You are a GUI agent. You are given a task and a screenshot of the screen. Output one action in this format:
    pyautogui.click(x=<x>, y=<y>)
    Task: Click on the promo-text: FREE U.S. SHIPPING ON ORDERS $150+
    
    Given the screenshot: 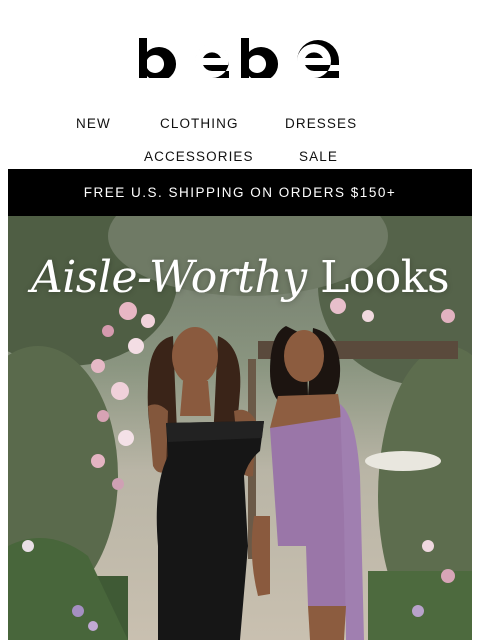 What is the action you would take?
    pyautogui.click(x=240, y=192)
    